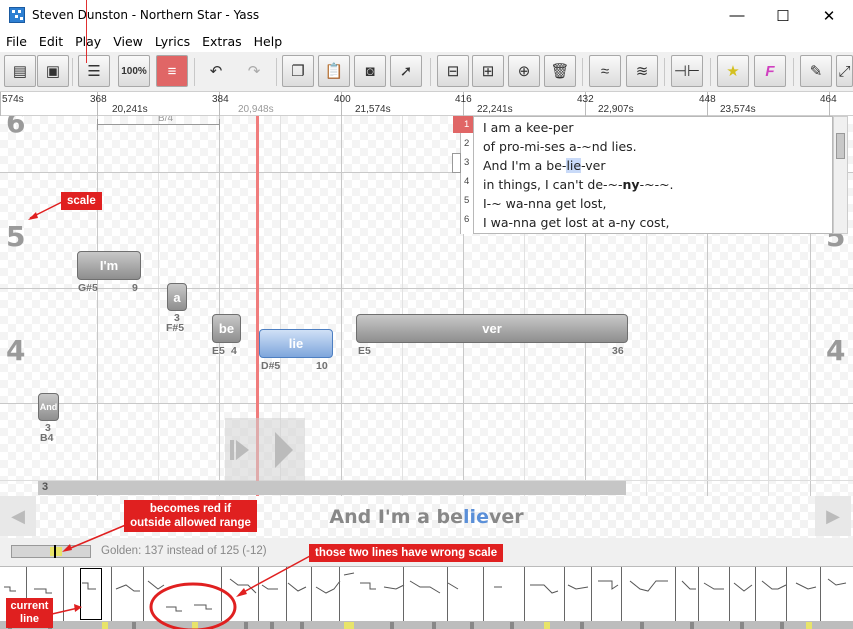 The width and height of the screenshot is (853, 629). I want to click on note-length: 4, so click(234, 351).